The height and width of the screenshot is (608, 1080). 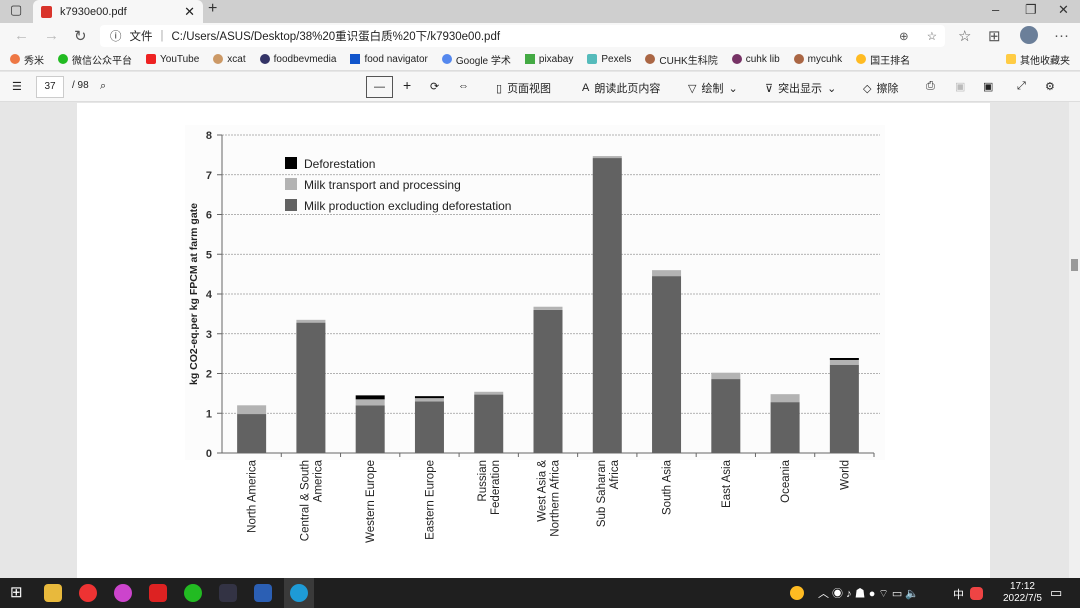 I want to click on status-icon, so click(x=797, y=593).